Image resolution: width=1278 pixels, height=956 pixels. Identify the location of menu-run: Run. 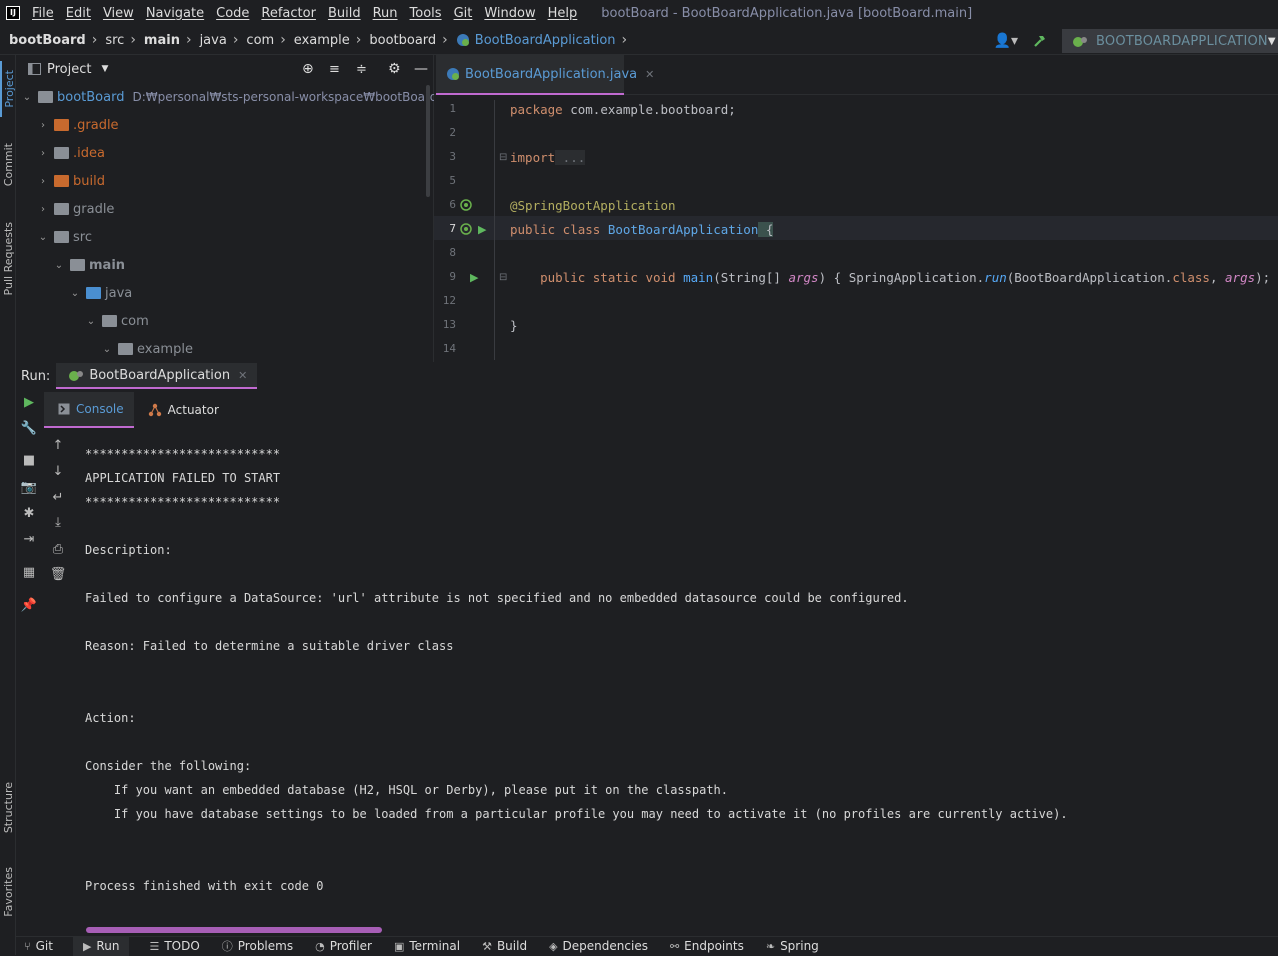
(385, 13).